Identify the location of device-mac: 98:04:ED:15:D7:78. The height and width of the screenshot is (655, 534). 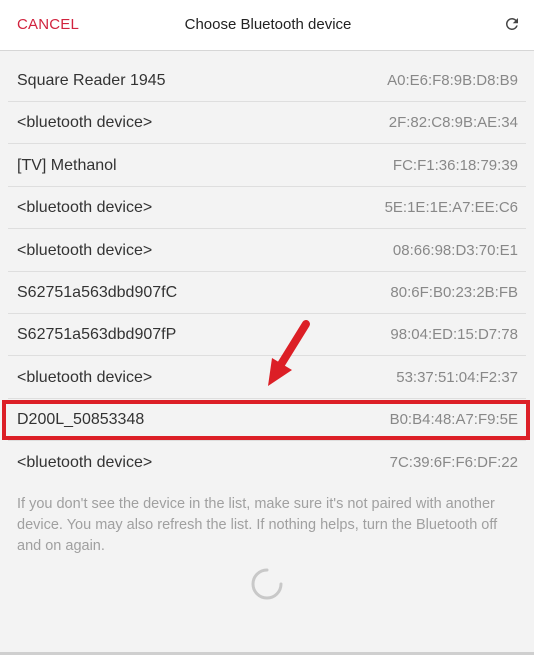
(454, 335).